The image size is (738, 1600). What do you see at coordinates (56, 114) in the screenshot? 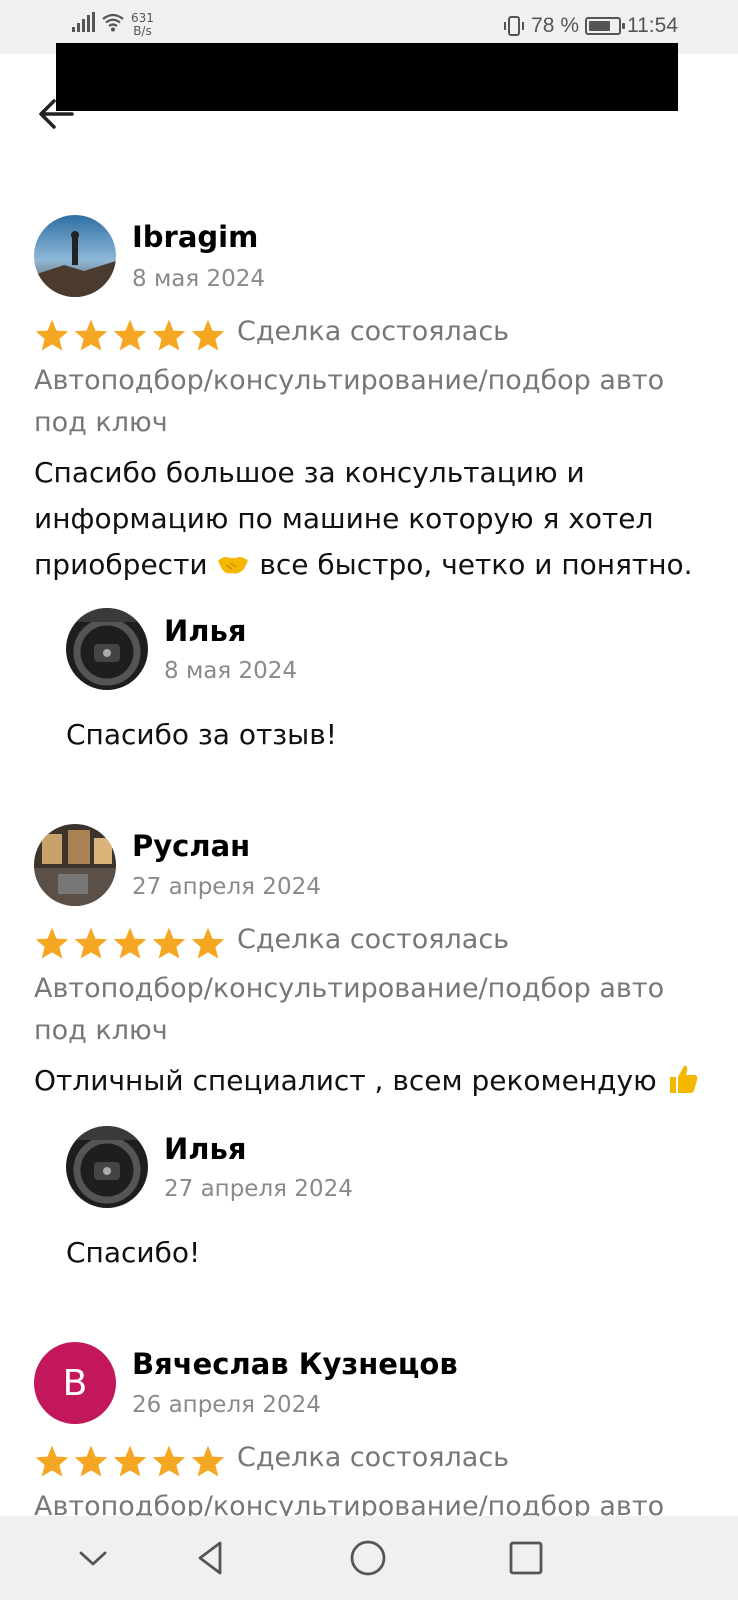
I see `back-button` at bounding box center [56, 114].